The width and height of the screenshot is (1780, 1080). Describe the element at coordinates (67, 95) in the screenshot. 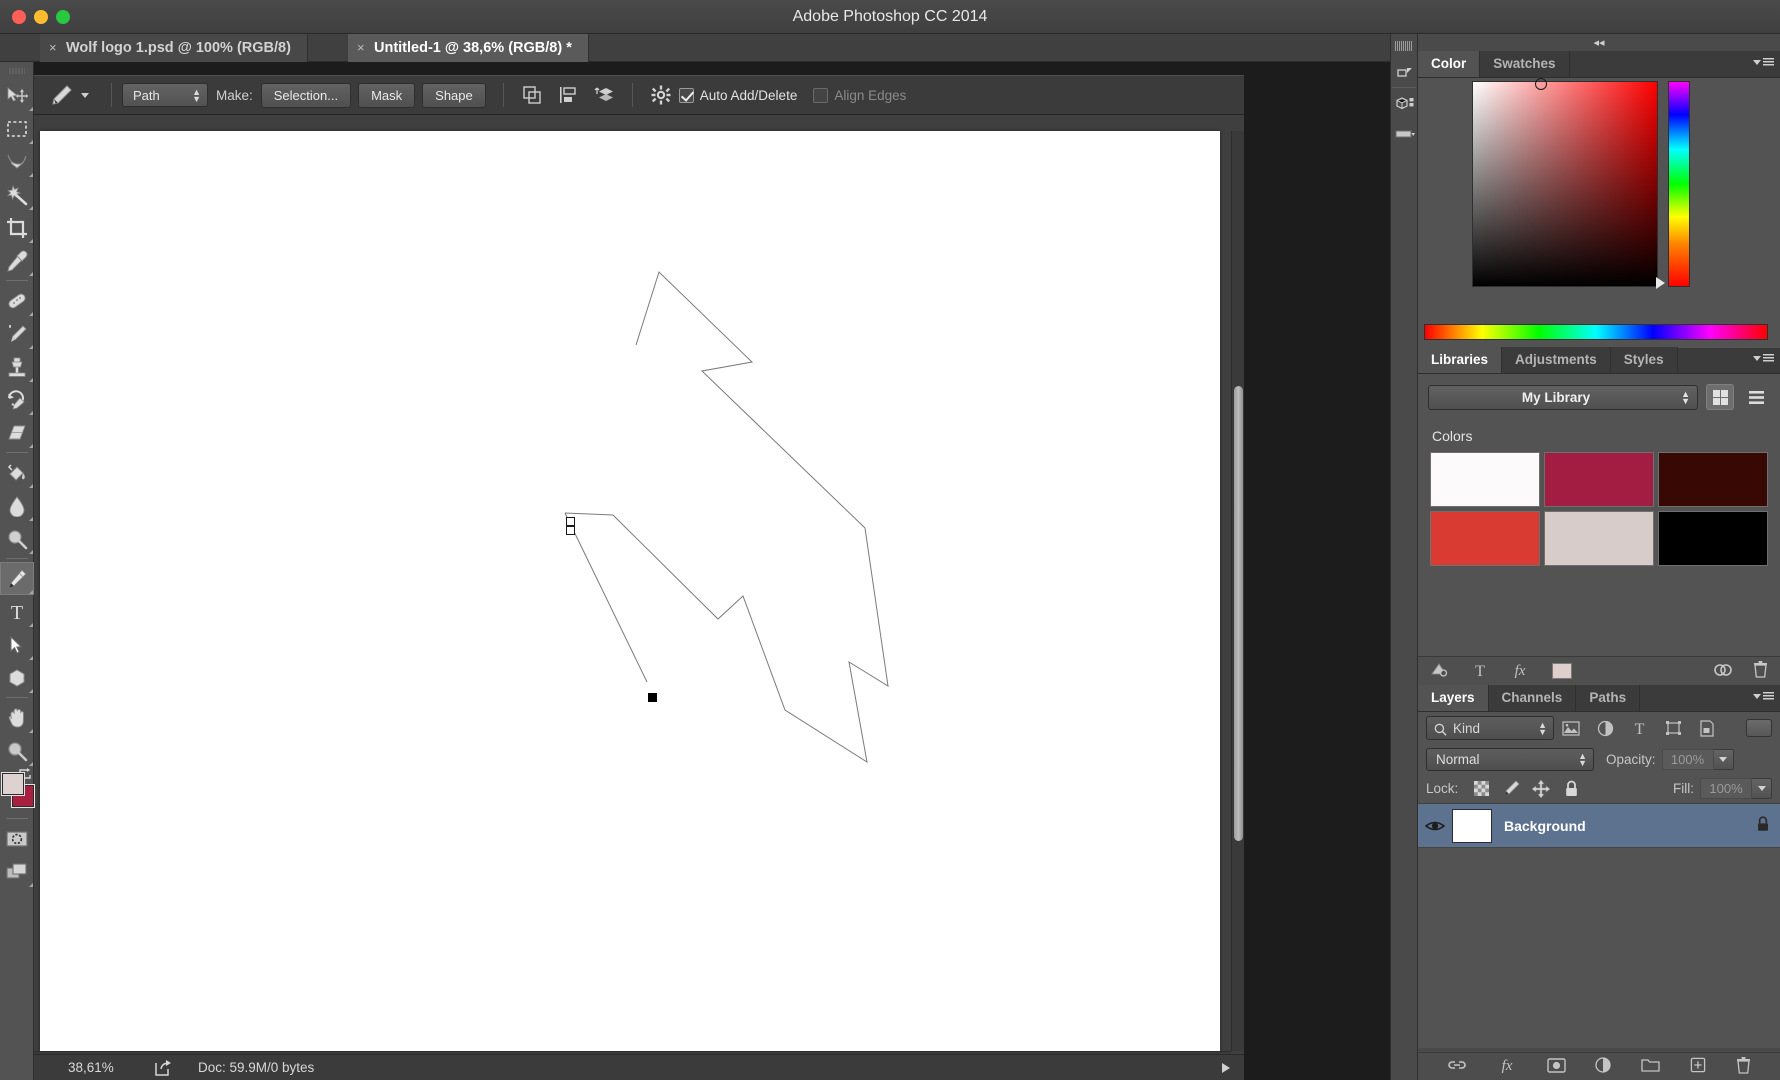

I see `current-tool-preset` at that location.